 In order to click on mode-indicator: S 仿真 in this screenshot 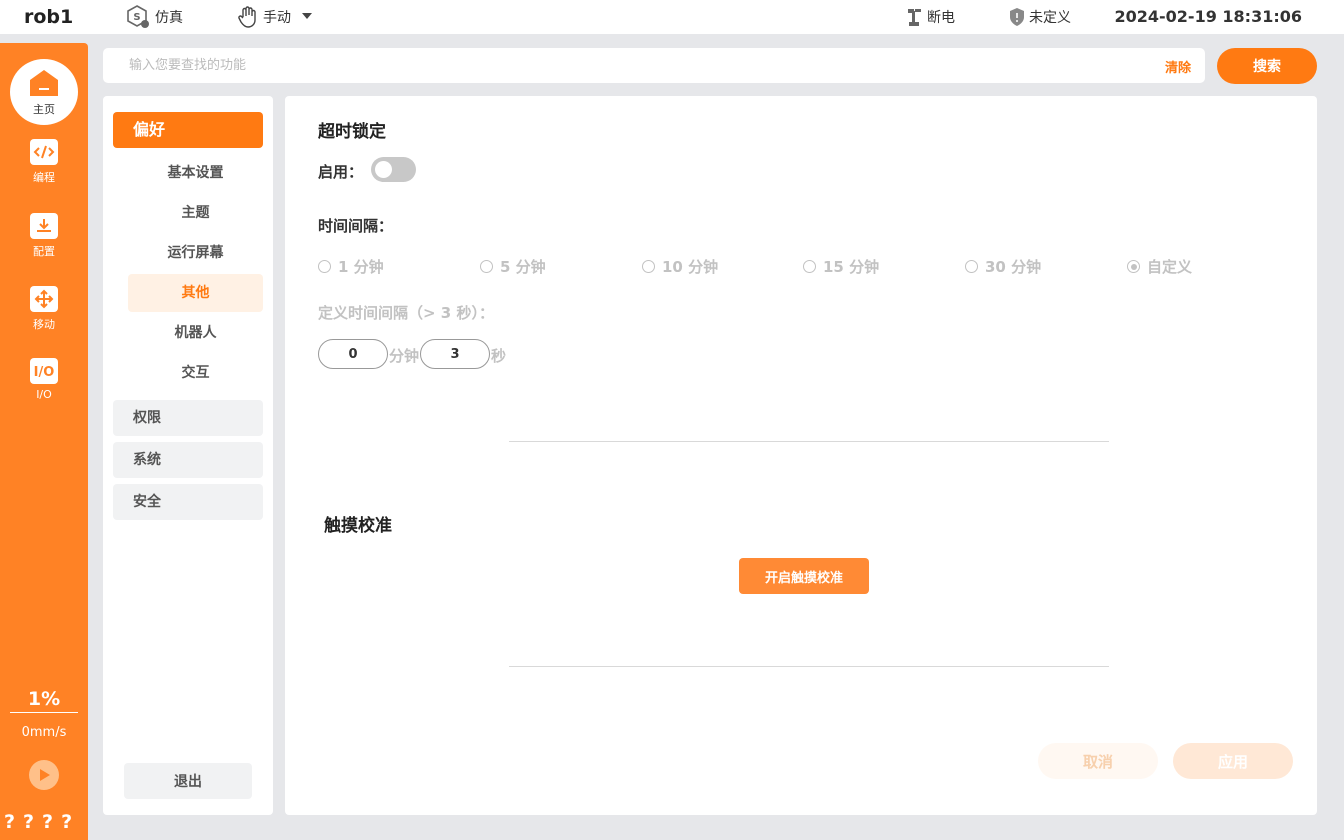, I will do `click(154, 17)`.